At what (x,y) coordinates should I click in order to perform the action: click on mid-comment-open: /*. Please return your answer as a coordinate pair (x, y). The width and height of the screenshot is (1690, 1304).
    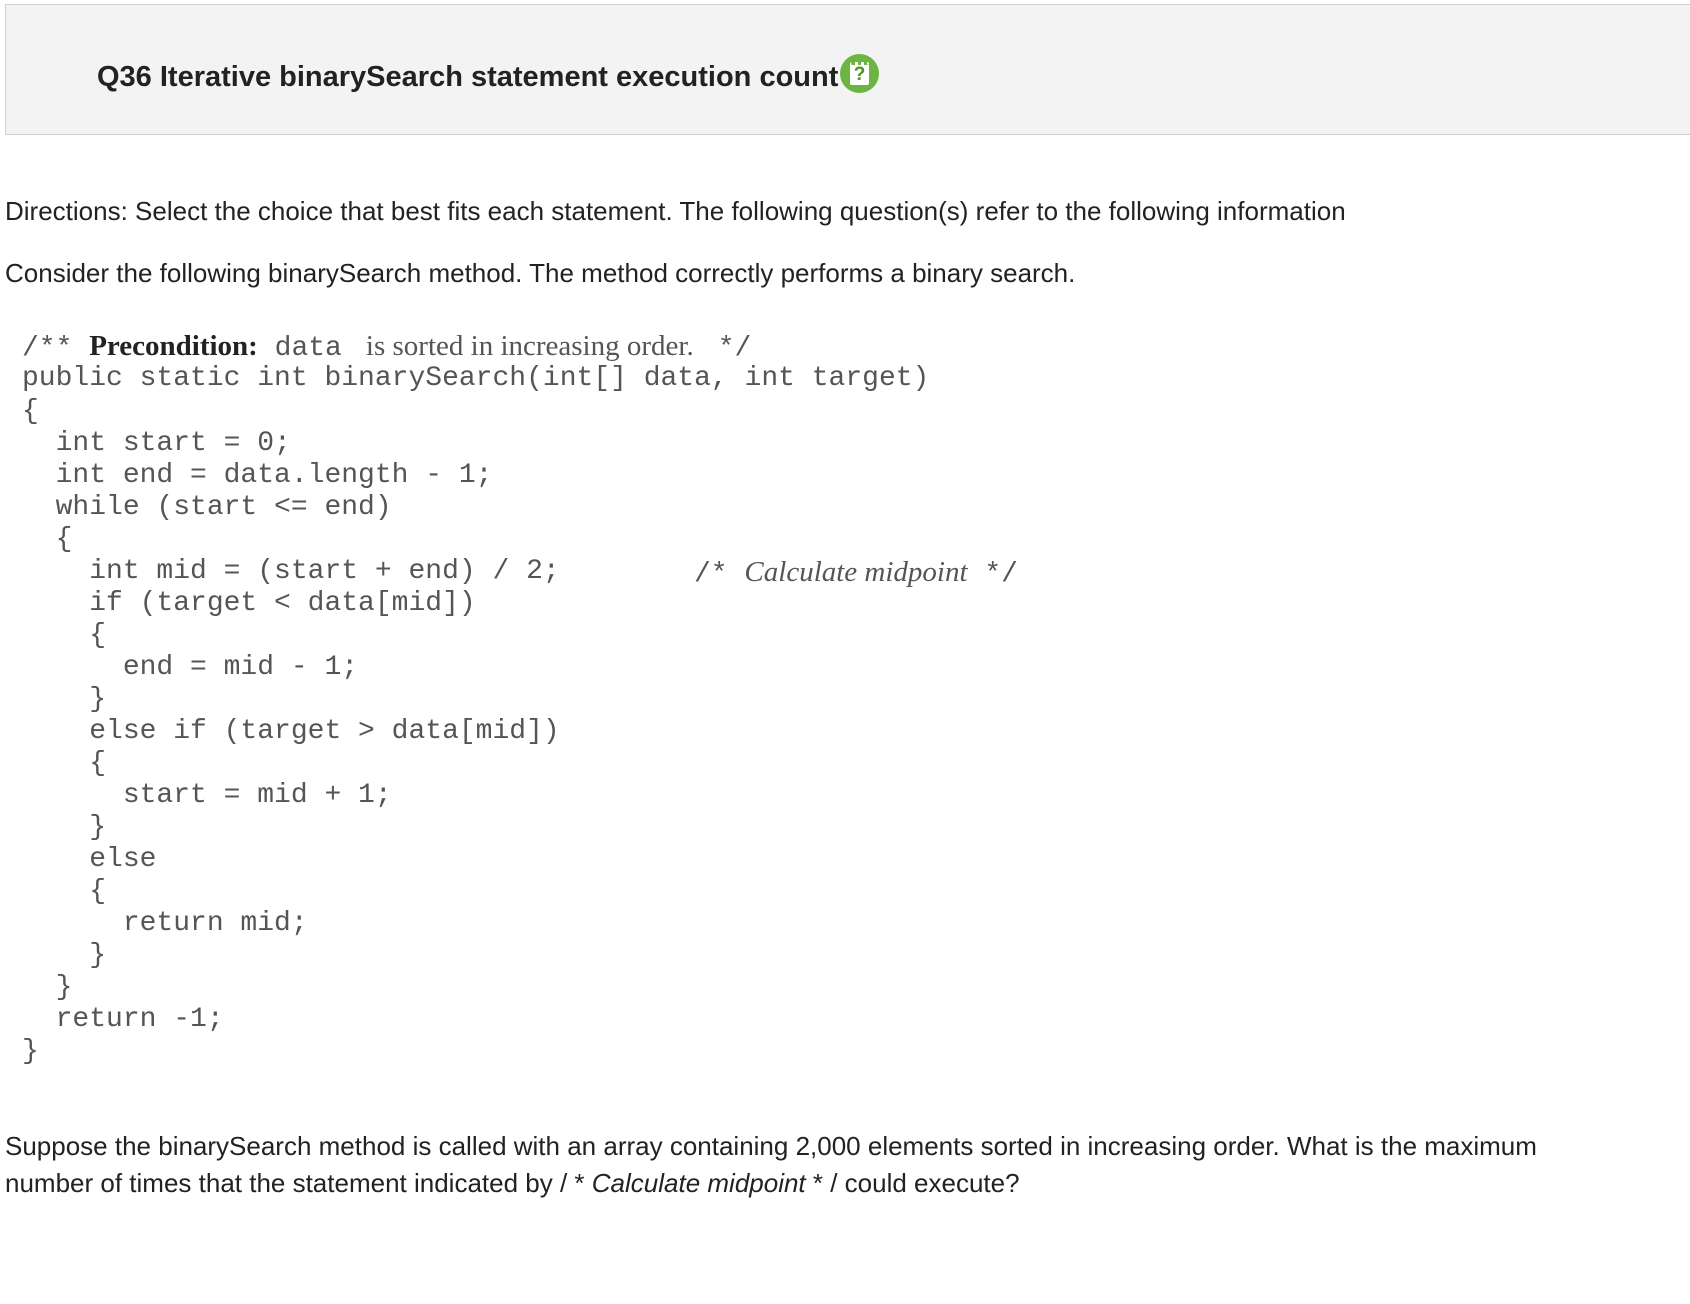
    Looking at the image, I should click on (719, 574).